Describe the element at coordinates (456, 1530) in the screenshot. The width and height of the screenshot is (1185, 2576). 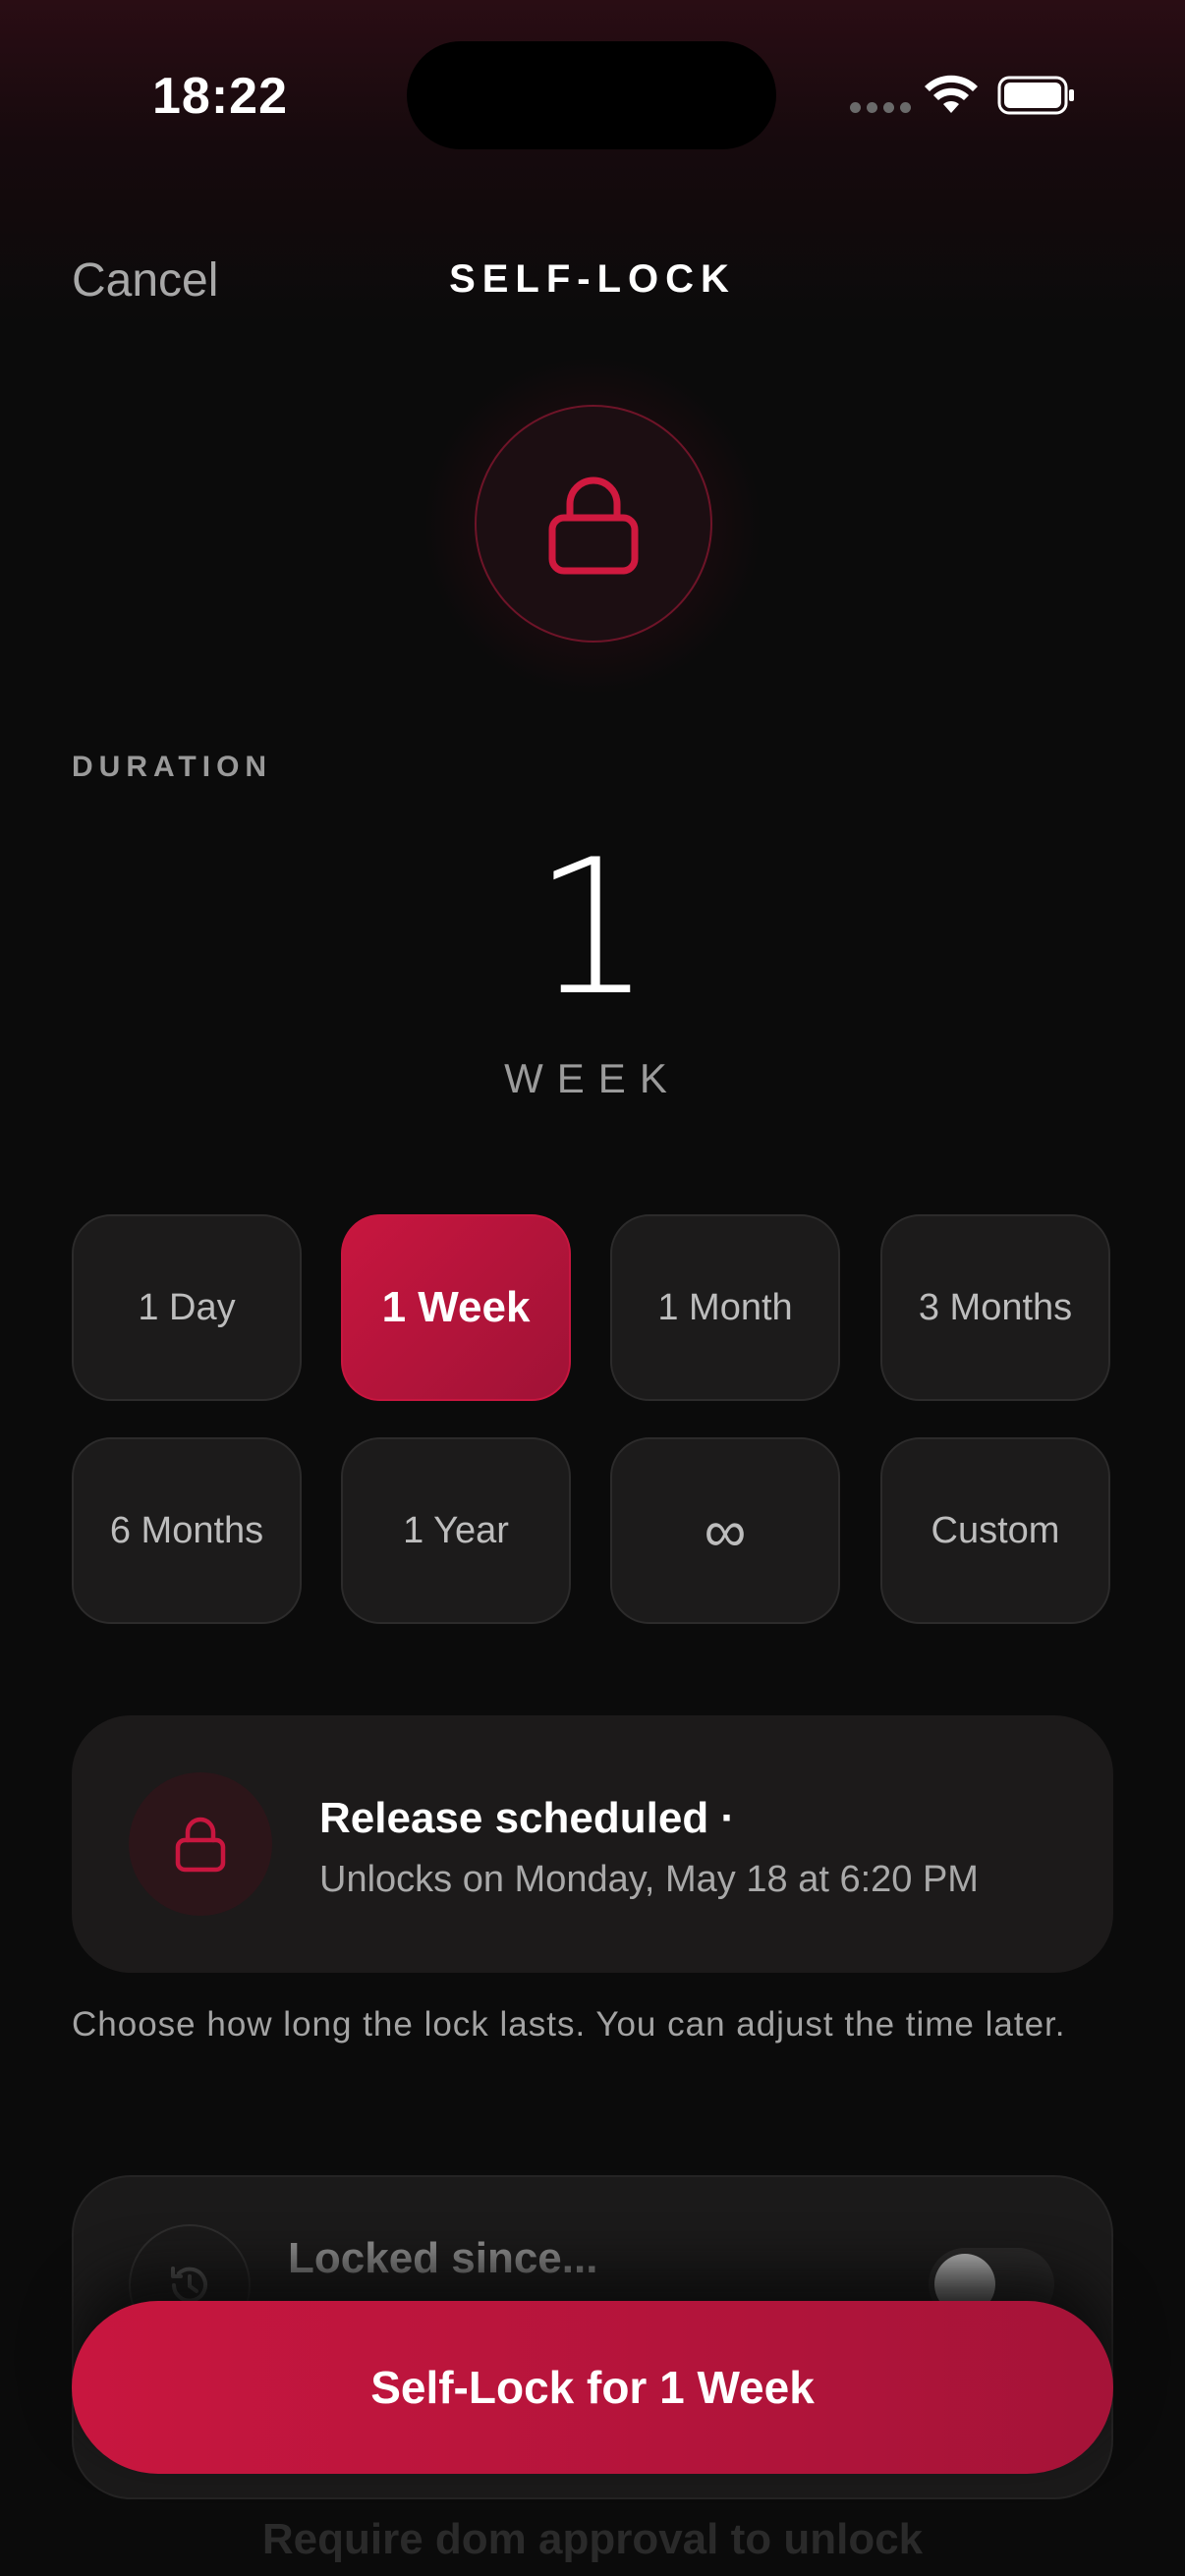
I see `duration-option-1-year: 1 Year` at that location.